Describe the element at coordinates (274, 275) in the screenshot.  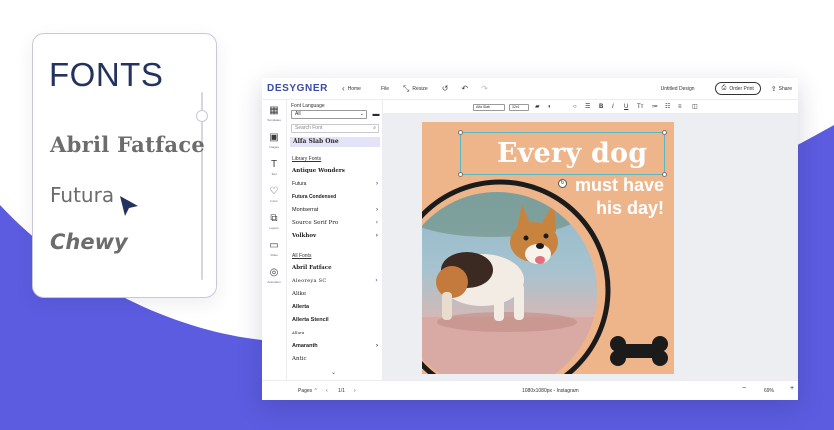
I see `rail-animation: ◎ Animation` at that location.